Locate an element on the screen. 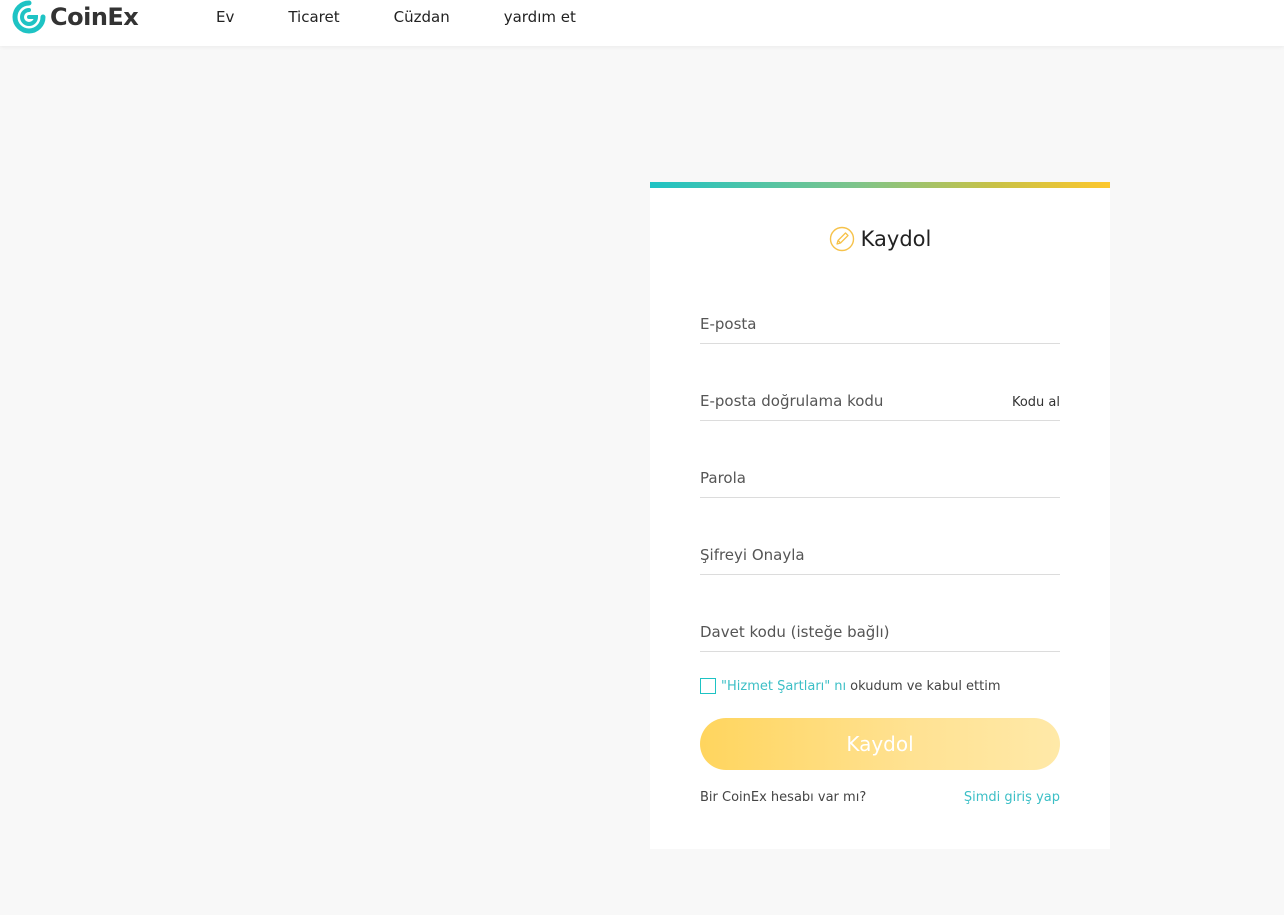  confirm-password-field is located at coordinates (880, 555).